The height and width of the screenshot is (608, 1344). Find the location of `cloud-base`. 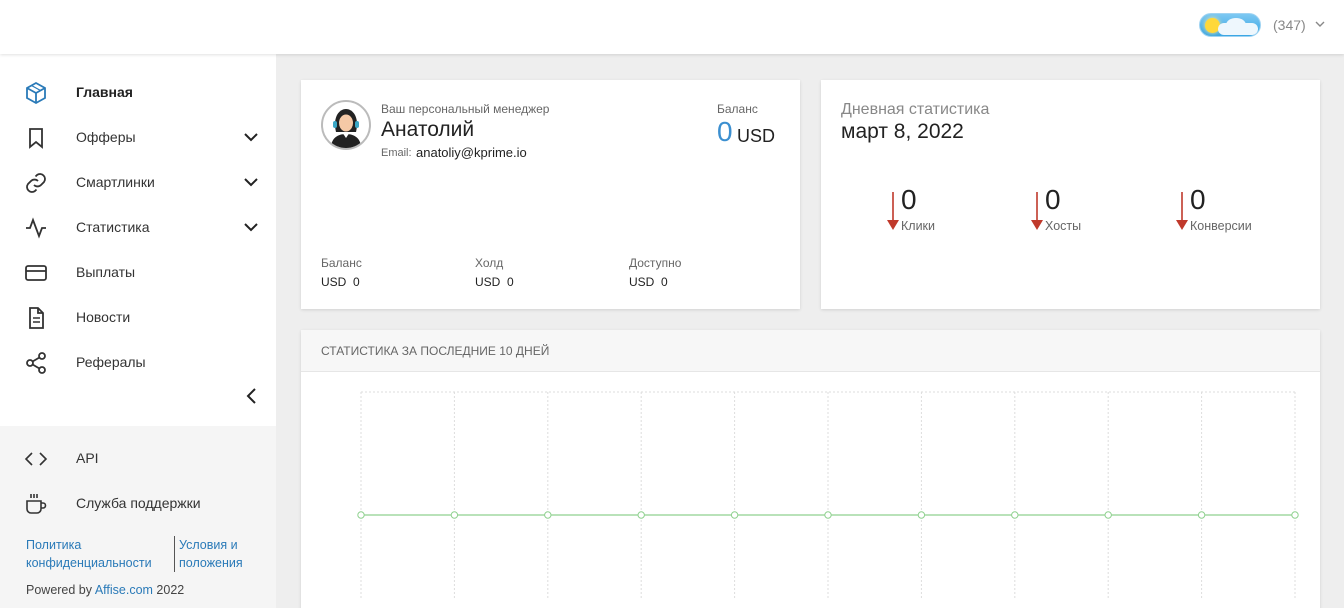

cloud-base is located at coordinates (1238, 29).